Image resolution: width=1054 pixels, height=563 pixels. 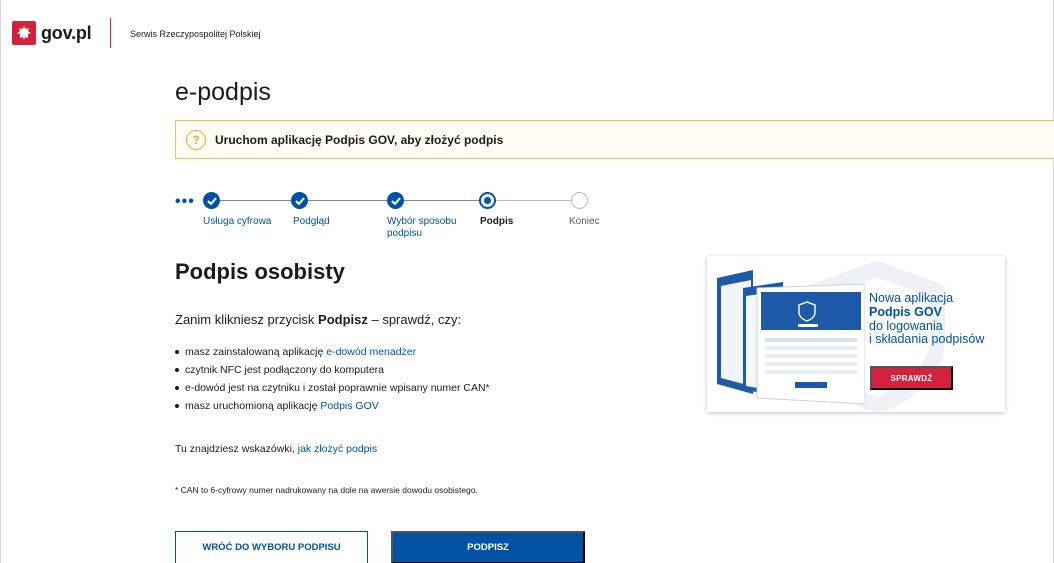 I want to click on header-divider, so click(x=110, y=33).